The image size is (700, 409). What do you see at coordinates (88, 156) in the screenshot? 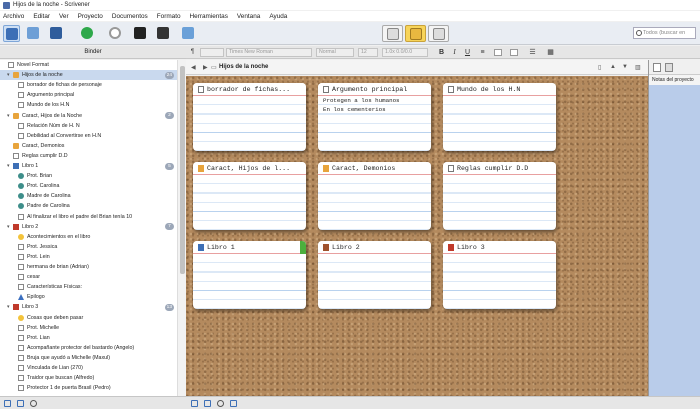
I see `binder-item: Reglas cumplir D.D` at bounding box center [88, 156].